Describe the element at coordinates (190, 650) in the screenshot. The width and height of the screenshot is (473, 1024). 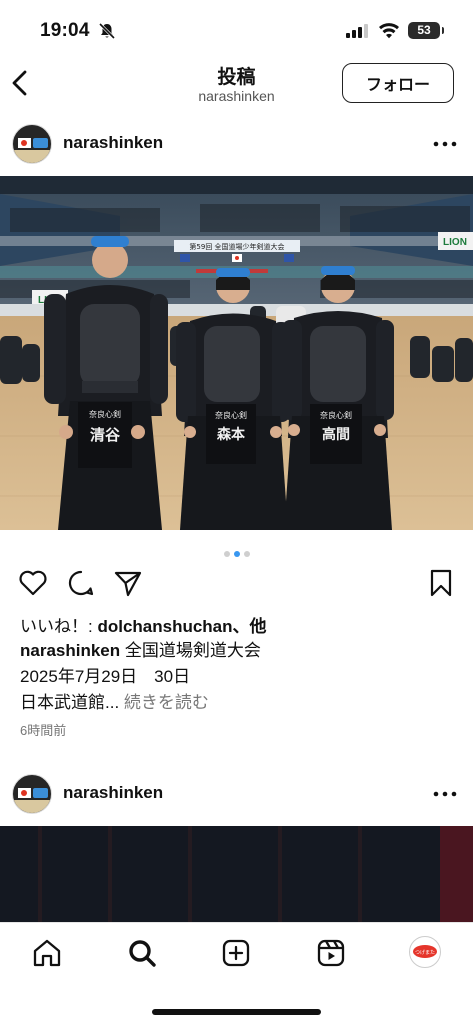
I see `caption-line-1: 全国道場剣道大会` at that location.